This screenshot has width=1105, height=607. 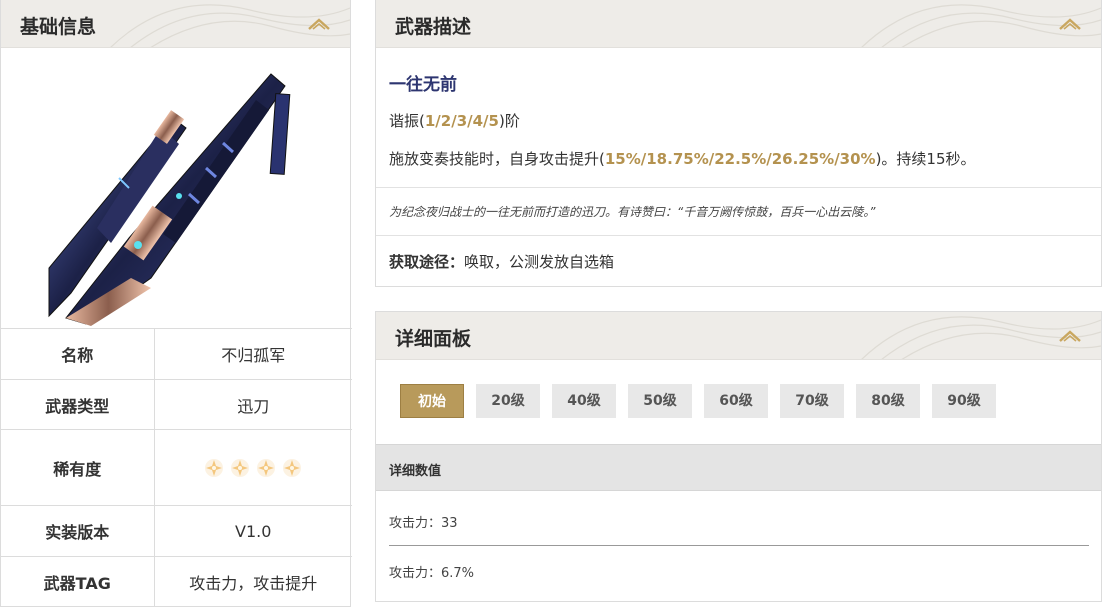 What do you see at coordinates (423, 523) in the screenshot?
I see `stat-row: 攻击力：33` at bounding box center [423, 523].